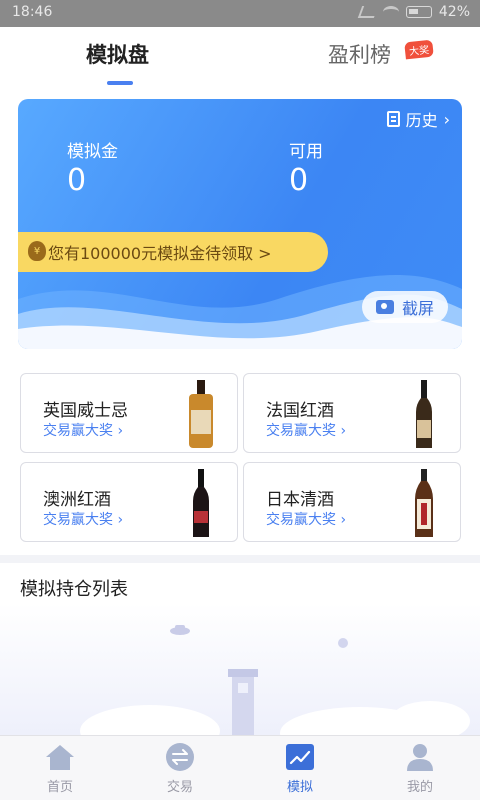  Describe the element at coordinates (419, 49) in the screenshot. I see `prize-badge: 大奖` at that location.